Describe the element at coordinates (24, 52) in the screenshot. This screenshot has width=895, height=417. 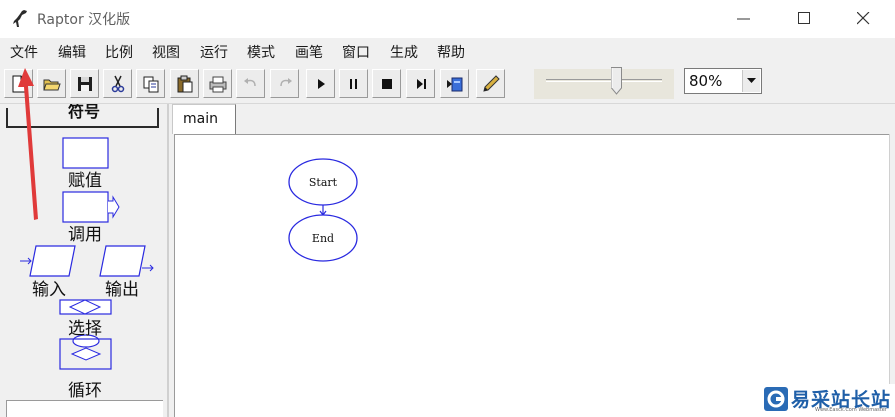
I see `menu-file: 文件` at that location.